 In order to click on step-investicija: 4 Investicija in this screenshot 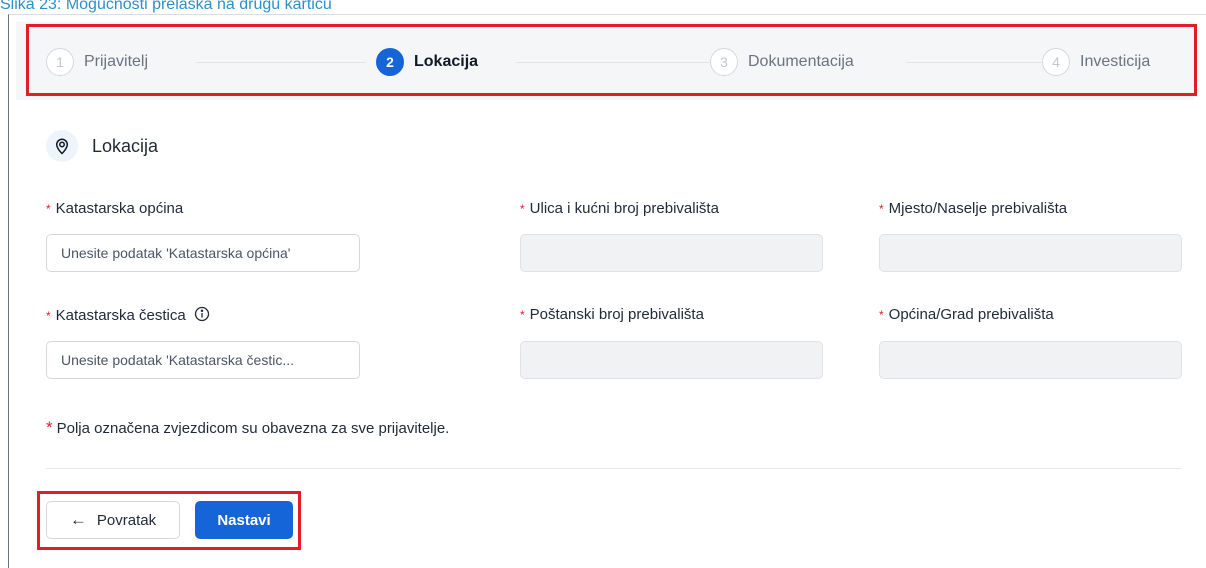, I will do `click(1100, 62)`.